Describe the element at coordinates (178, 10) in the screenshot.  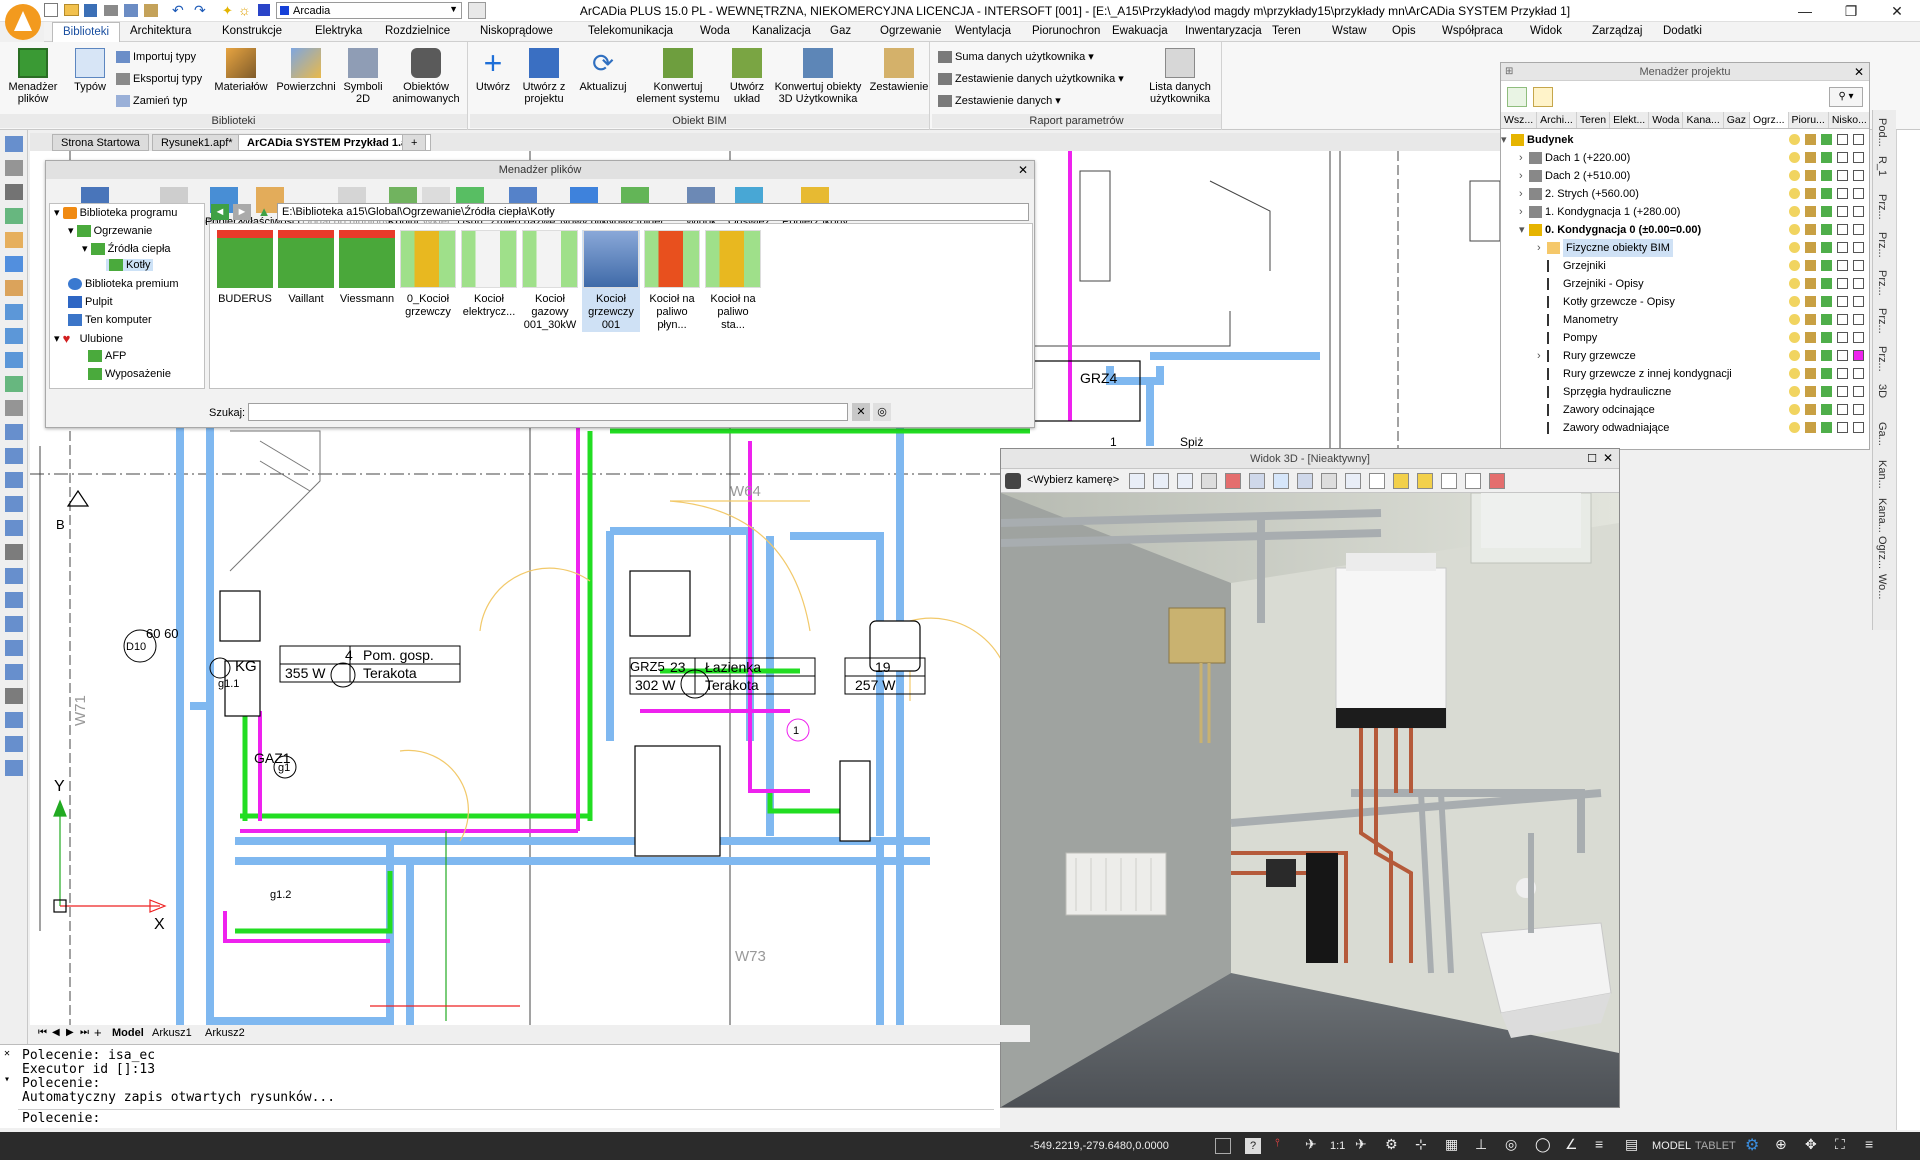
I see `undo-icon: ↶` at that location.